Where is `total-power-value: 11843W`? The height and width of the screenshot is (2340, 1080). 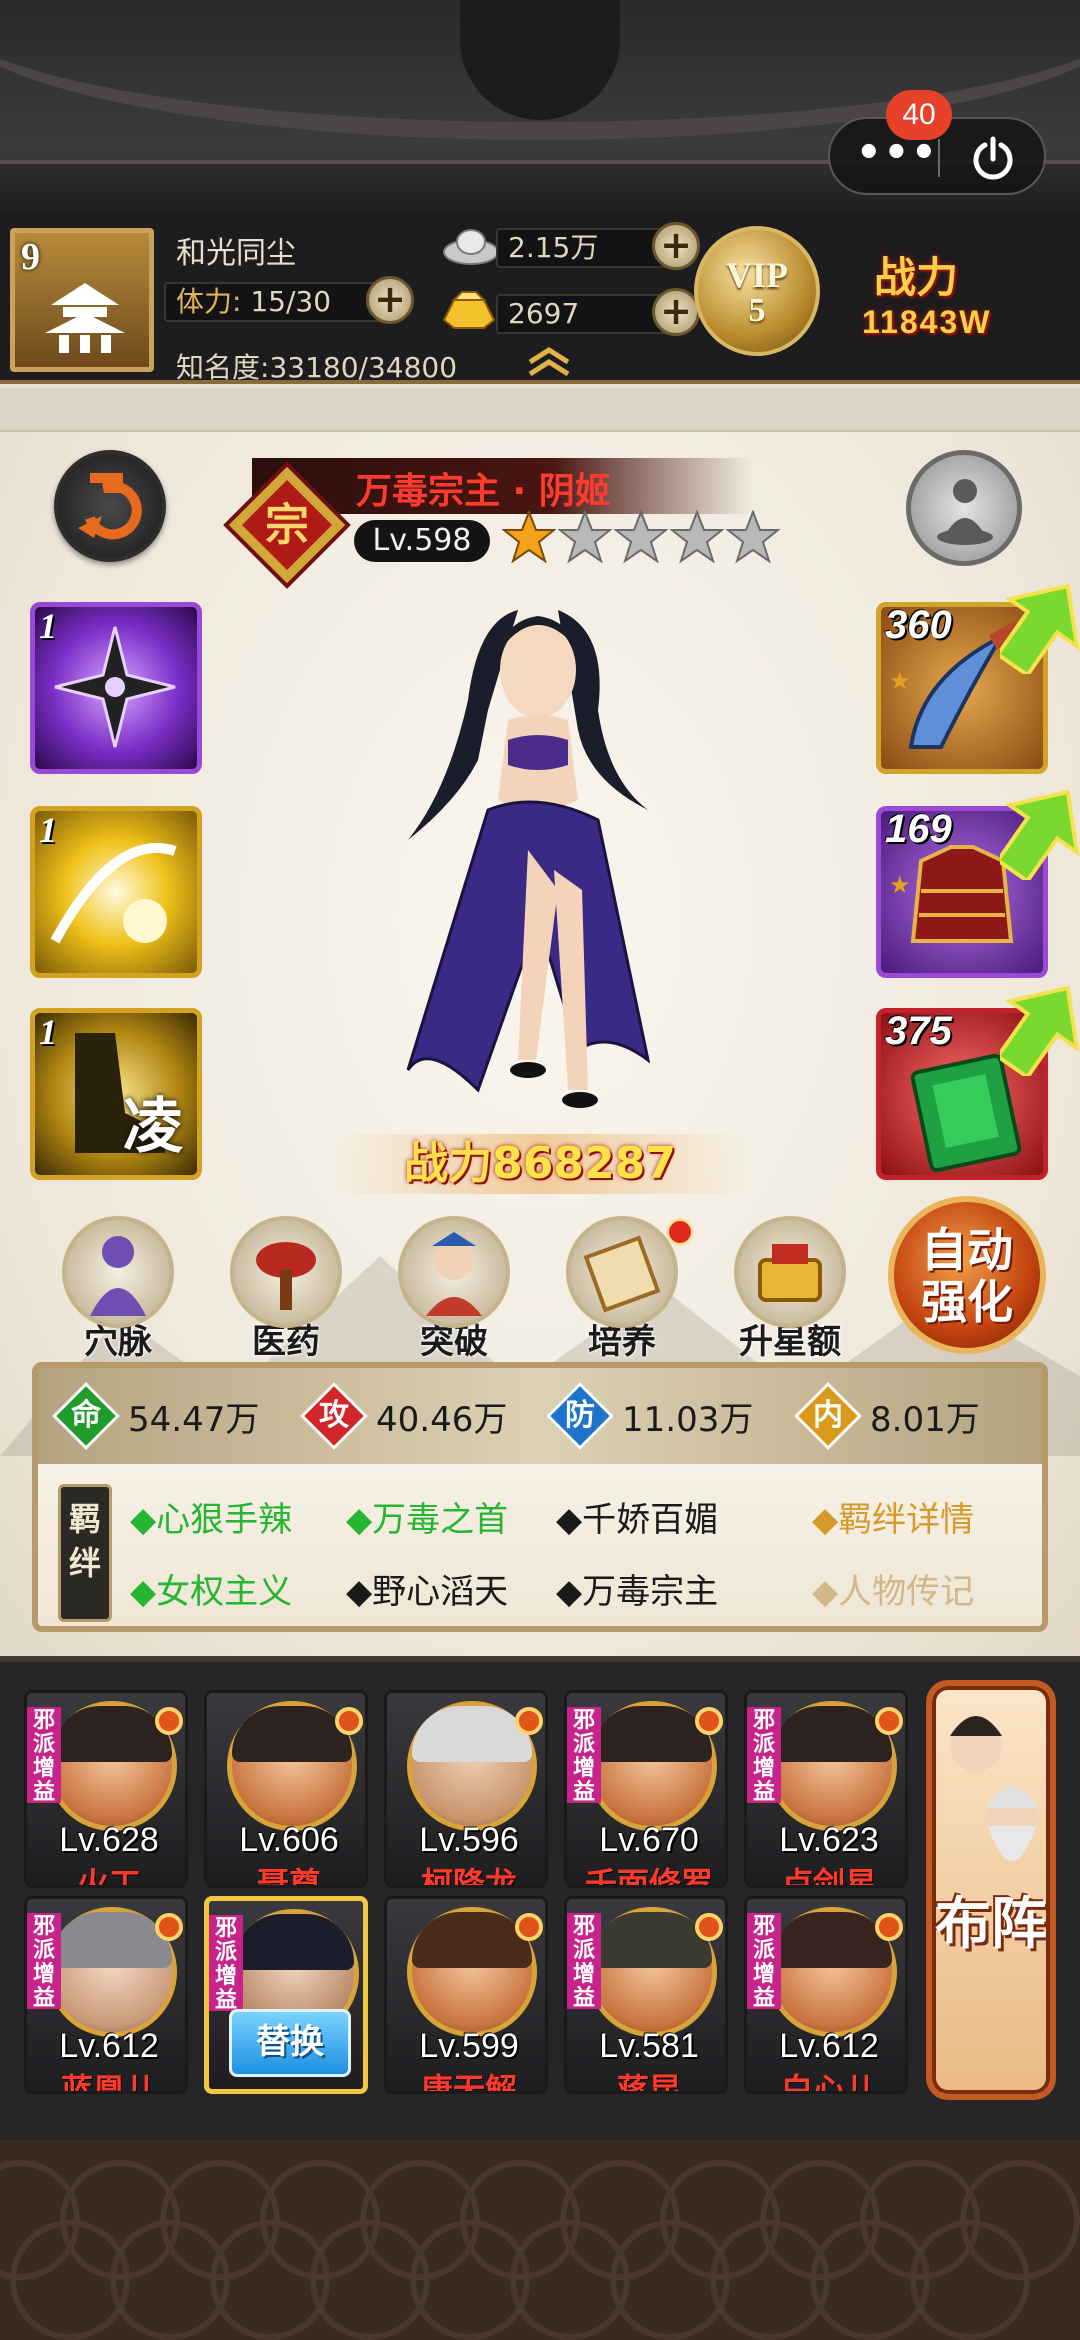 total-power-value: 11843W is located at coordinates (927, 322).